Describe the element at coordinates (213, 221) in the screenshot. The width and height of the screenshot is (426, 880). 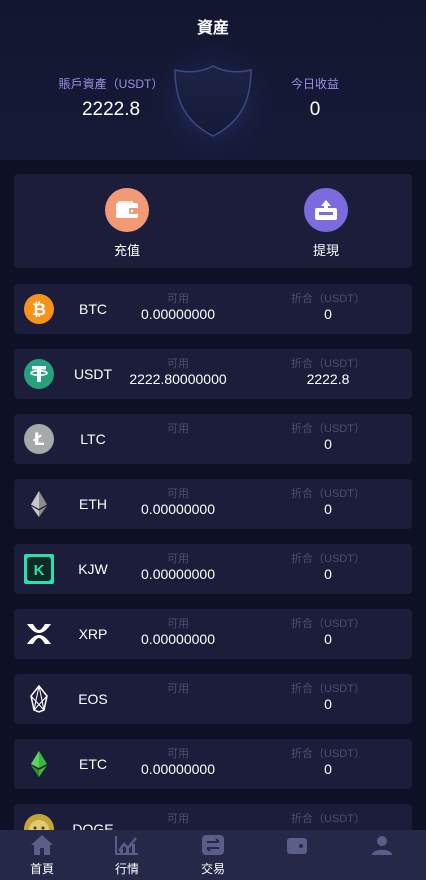
I see `action-card: 充值 提現` at that location.